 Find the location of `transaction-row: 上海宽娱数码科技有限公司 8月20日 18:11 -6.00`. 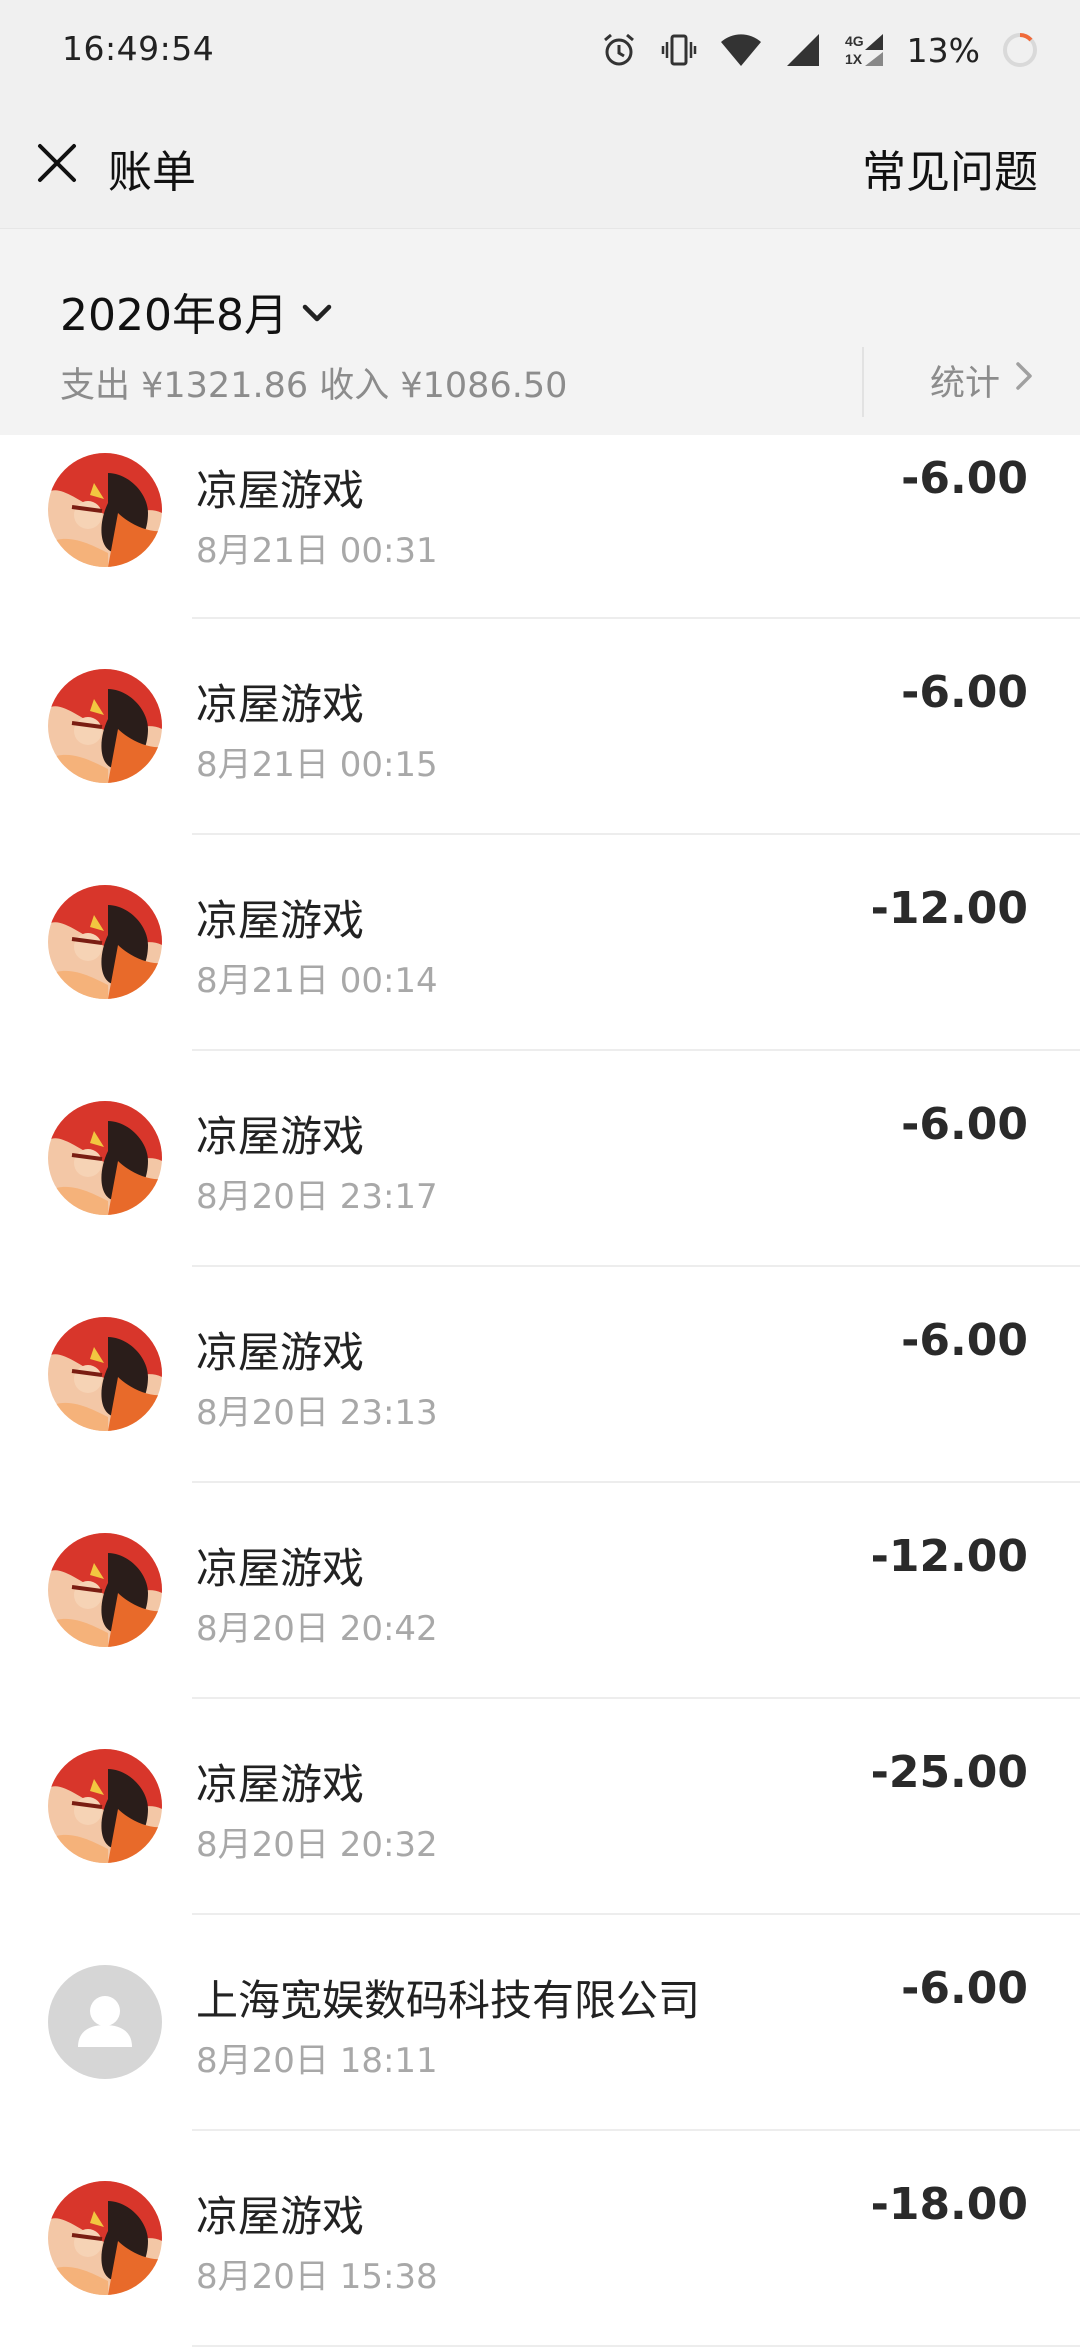

transaction-row: 上海宽娱数码科技有限公司 8月20日 18:11 -6.00 is located at coordinates (540, 2023).